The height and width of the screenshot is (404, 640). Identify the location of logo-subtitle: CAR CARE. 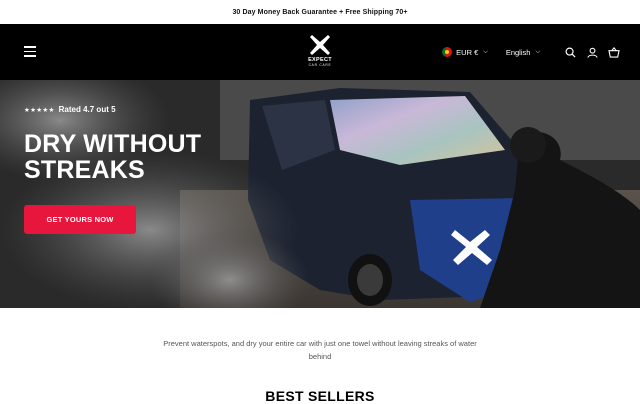
(320, 65).